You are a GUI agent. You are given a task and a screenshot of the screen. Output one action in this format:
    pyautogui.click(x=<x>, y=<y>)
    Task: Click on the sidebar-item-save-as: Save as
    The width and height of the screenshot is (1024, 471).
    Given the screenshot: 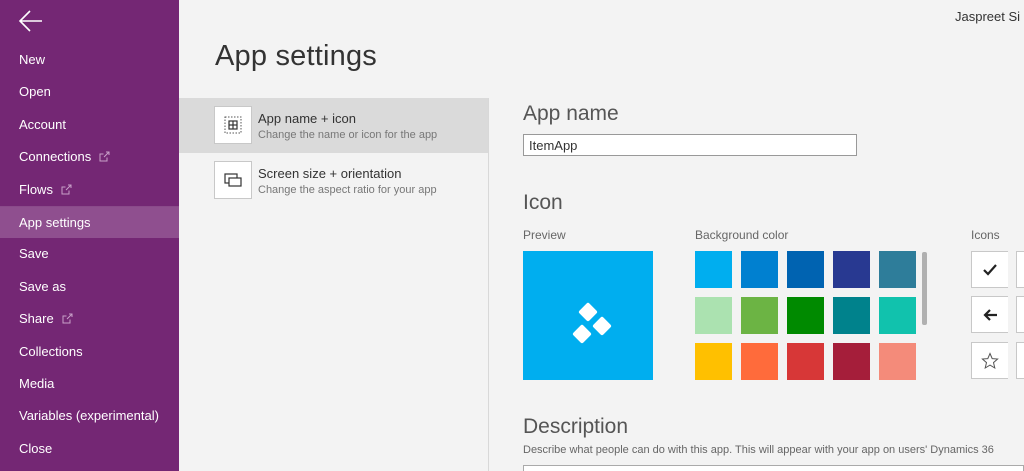 What is the action you would take?
    pyautogui.click(x=89, y=287)
    